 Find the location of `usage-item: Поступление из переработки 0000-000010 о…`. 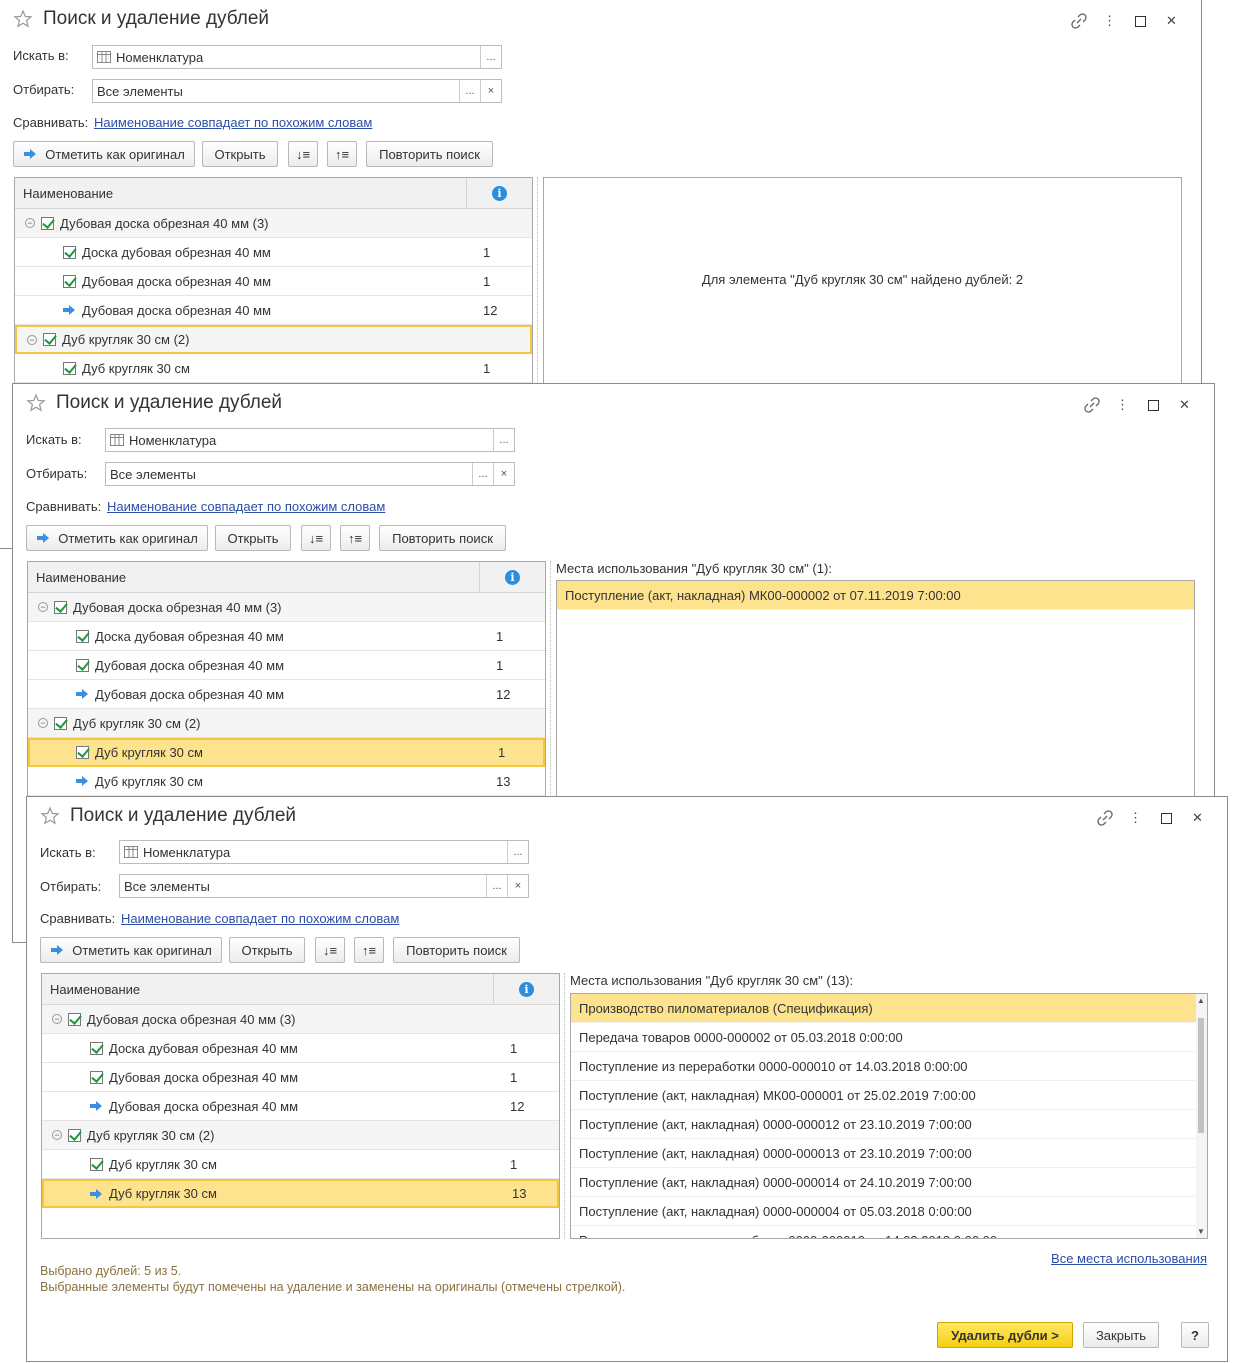

usage-item: Поступление из переработки 0000-000010 о… is located at coordinates (889, 1066).